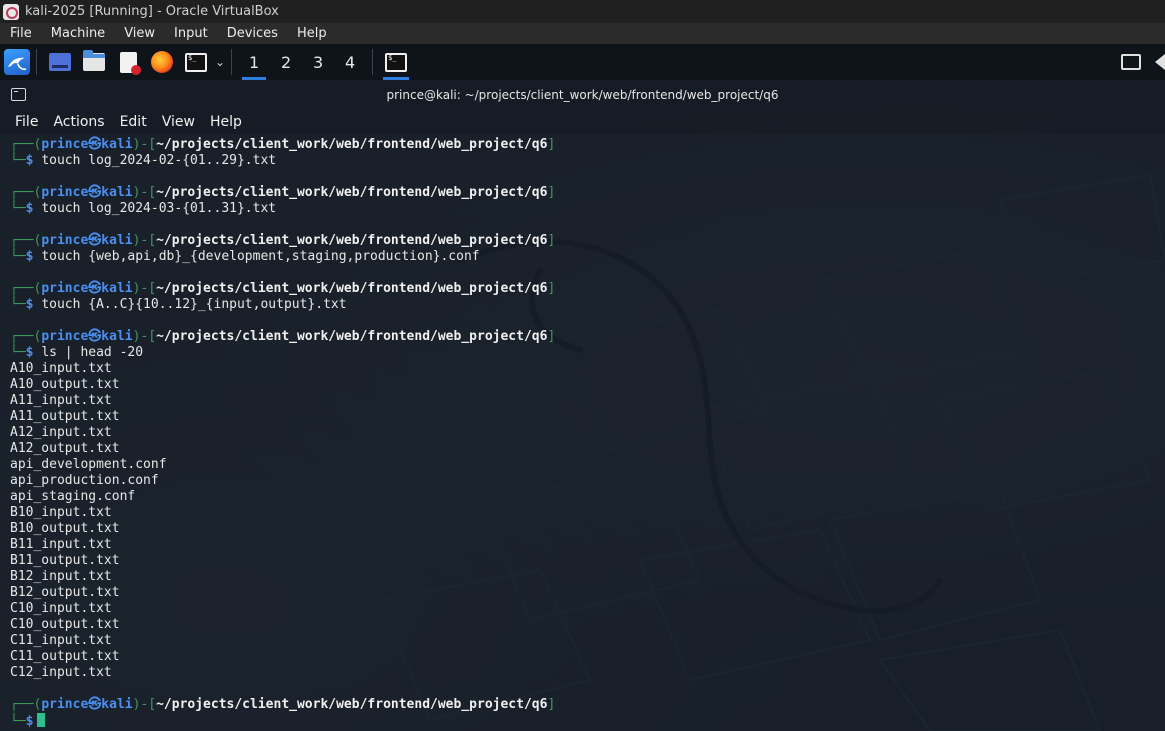  Describe the element at coordinates (143, 208) in the screenshot. I see `command-line: └─$ touch log_2024-03-{01..31}.txt` at that location.